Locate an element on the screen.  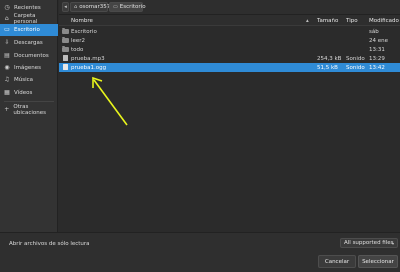
sidebar-item-label: Otras ubicaciones is located at coordinates (29, 110).